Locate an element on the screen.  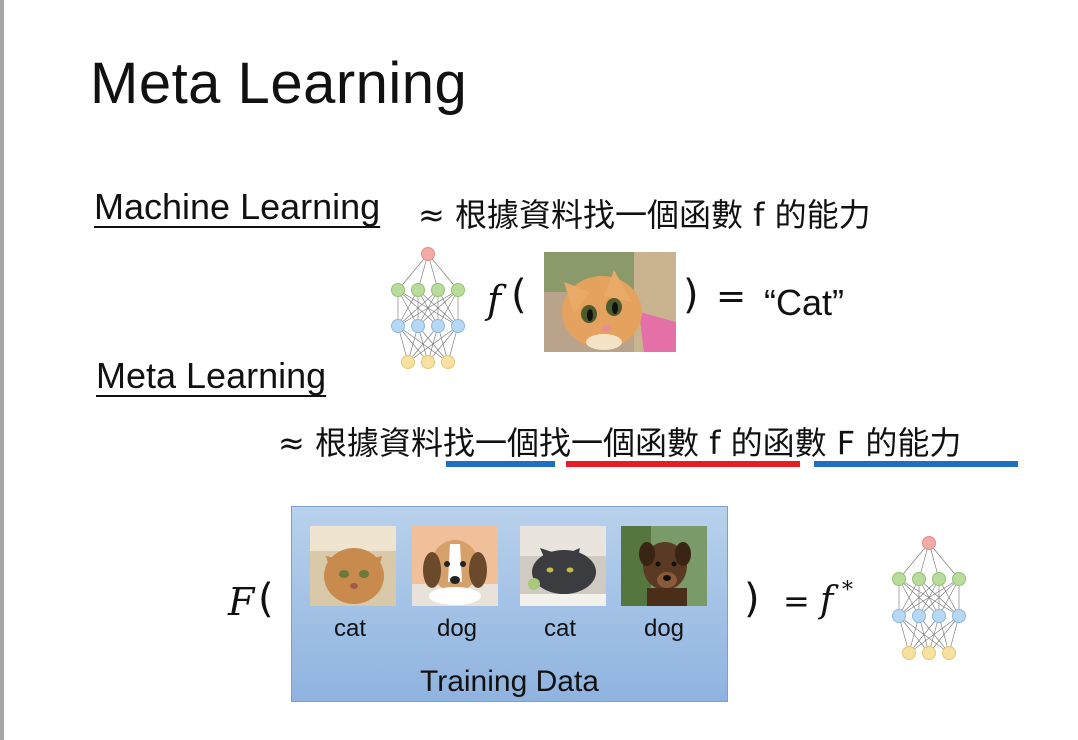
meta-def-part-2: 找一個函數 f 的 is located at coordinates (651, 443).